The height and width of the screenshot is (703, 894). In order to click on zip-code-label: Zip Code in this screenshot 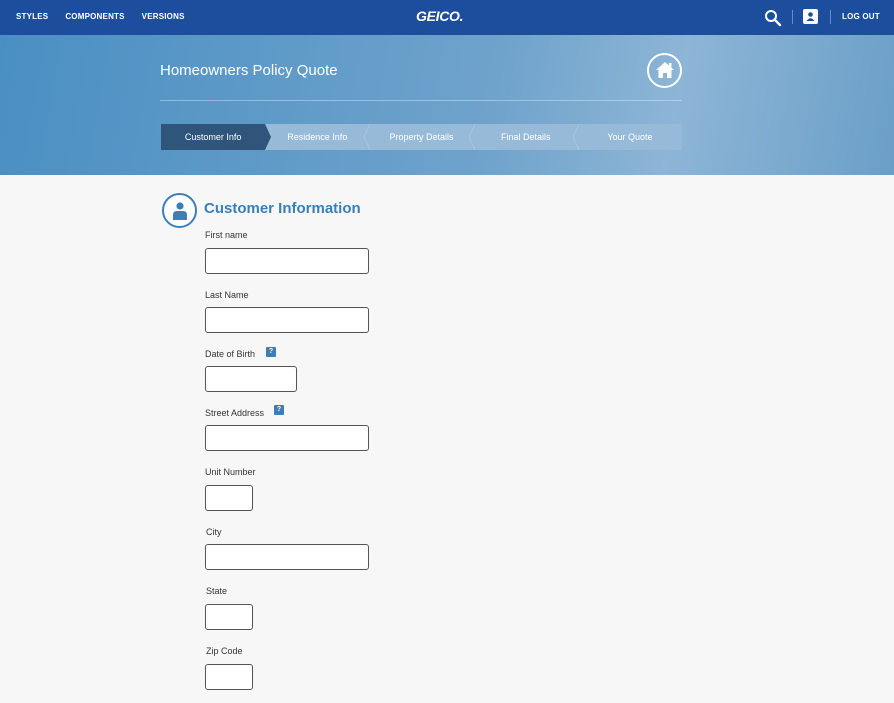, I will do `click(224, 651)`.